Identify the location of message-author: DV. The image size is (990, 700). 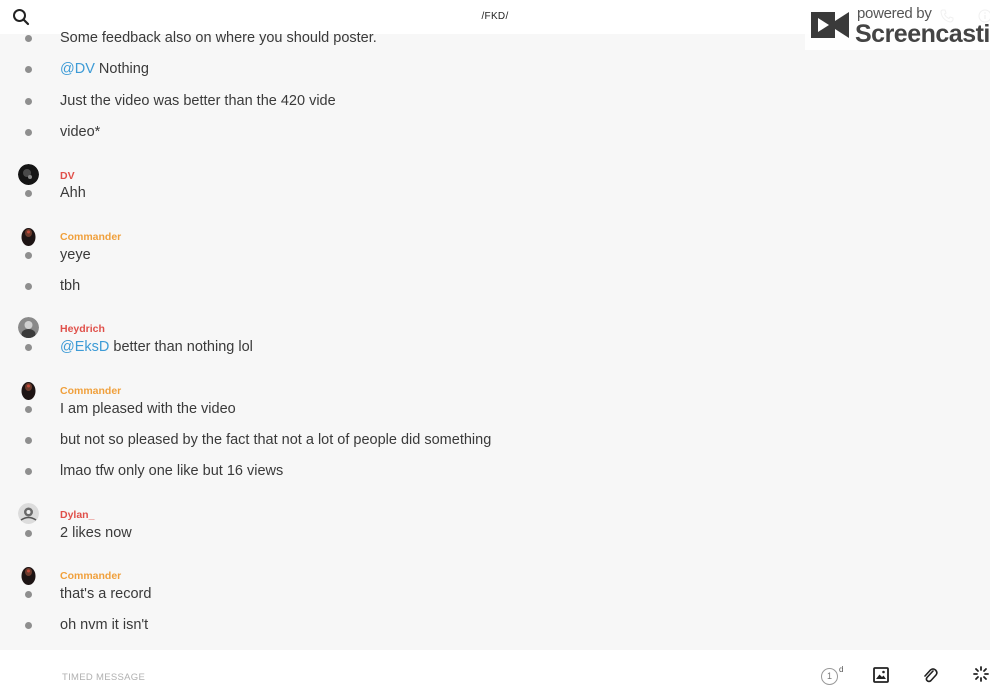
(495, 174).